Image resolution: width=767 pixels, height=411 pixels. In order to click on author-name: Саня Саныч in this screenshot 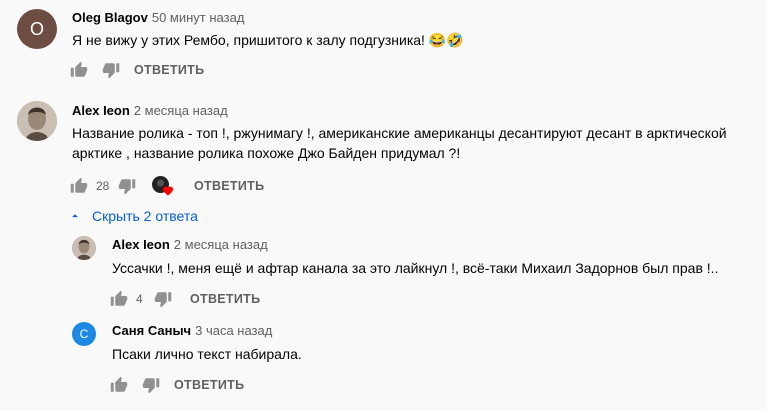, I will do `click(151, 330)`.